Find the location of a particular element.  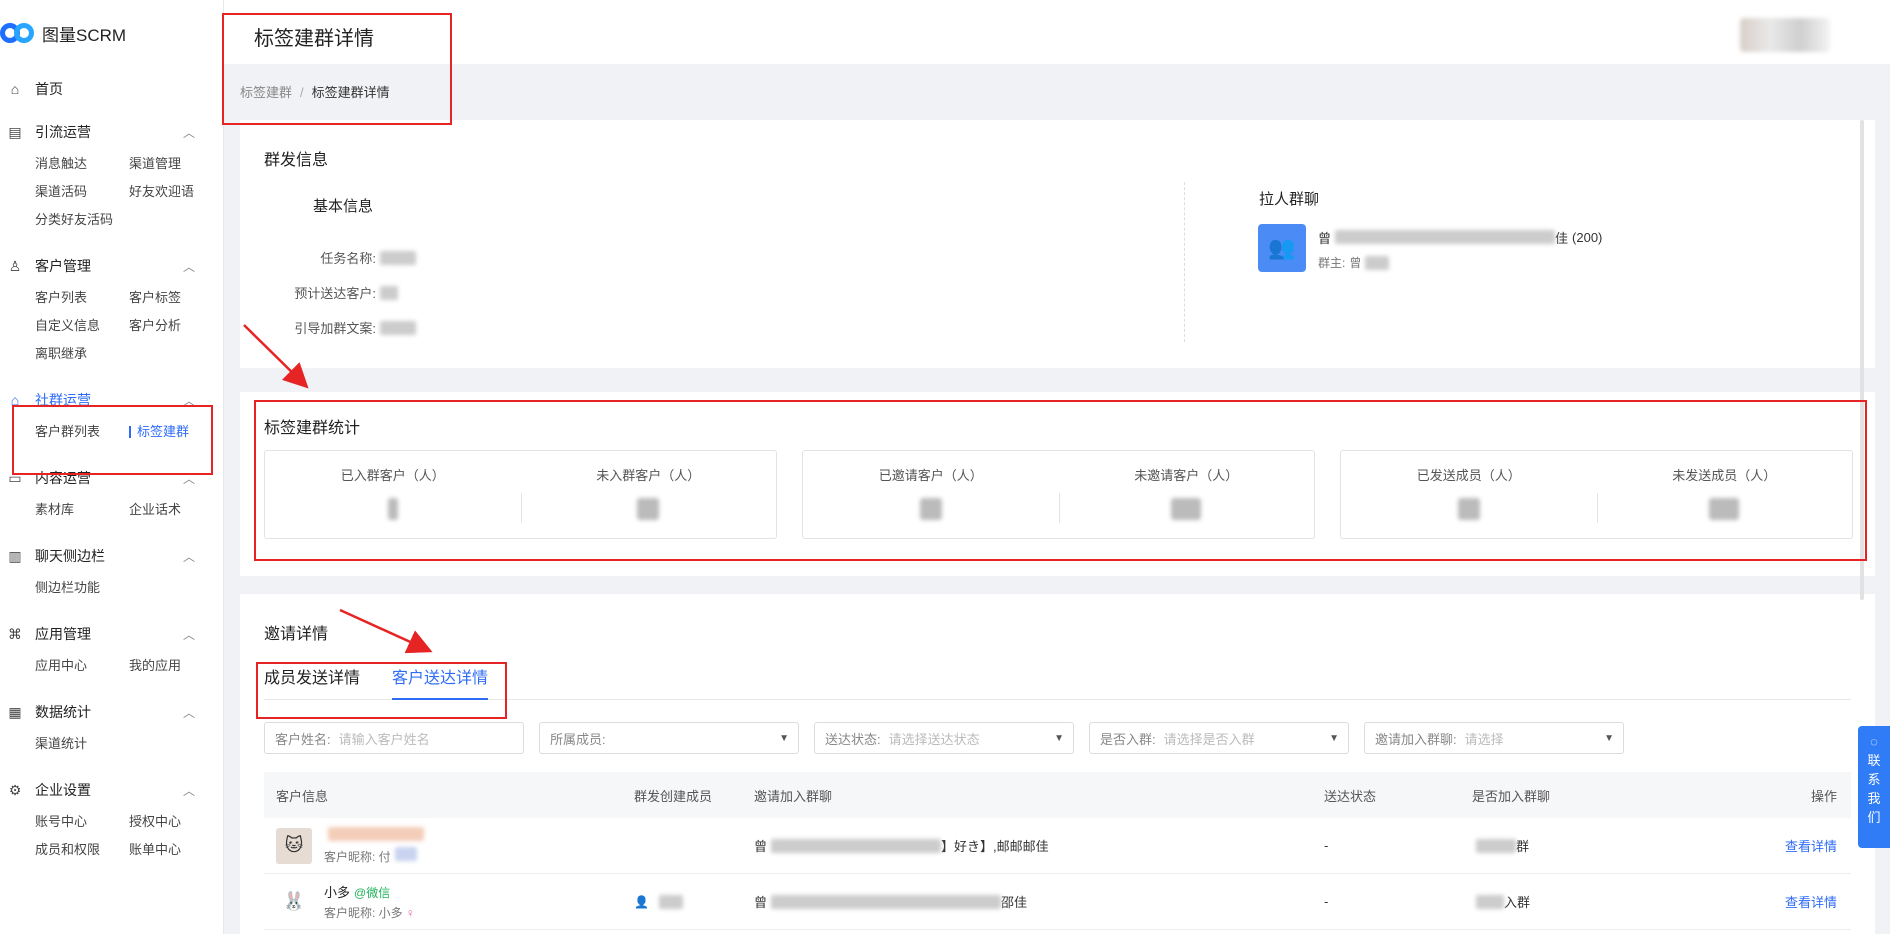

table-header: 客户信息 群发创建成员 邀请加入群聊 送达状态 是否加入群聊 操作 is located at coordinates (1057, 795).